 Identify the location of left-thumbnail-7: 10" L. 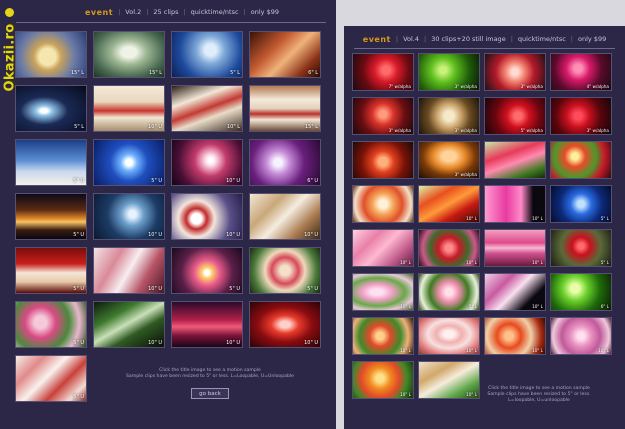
(207, 108).